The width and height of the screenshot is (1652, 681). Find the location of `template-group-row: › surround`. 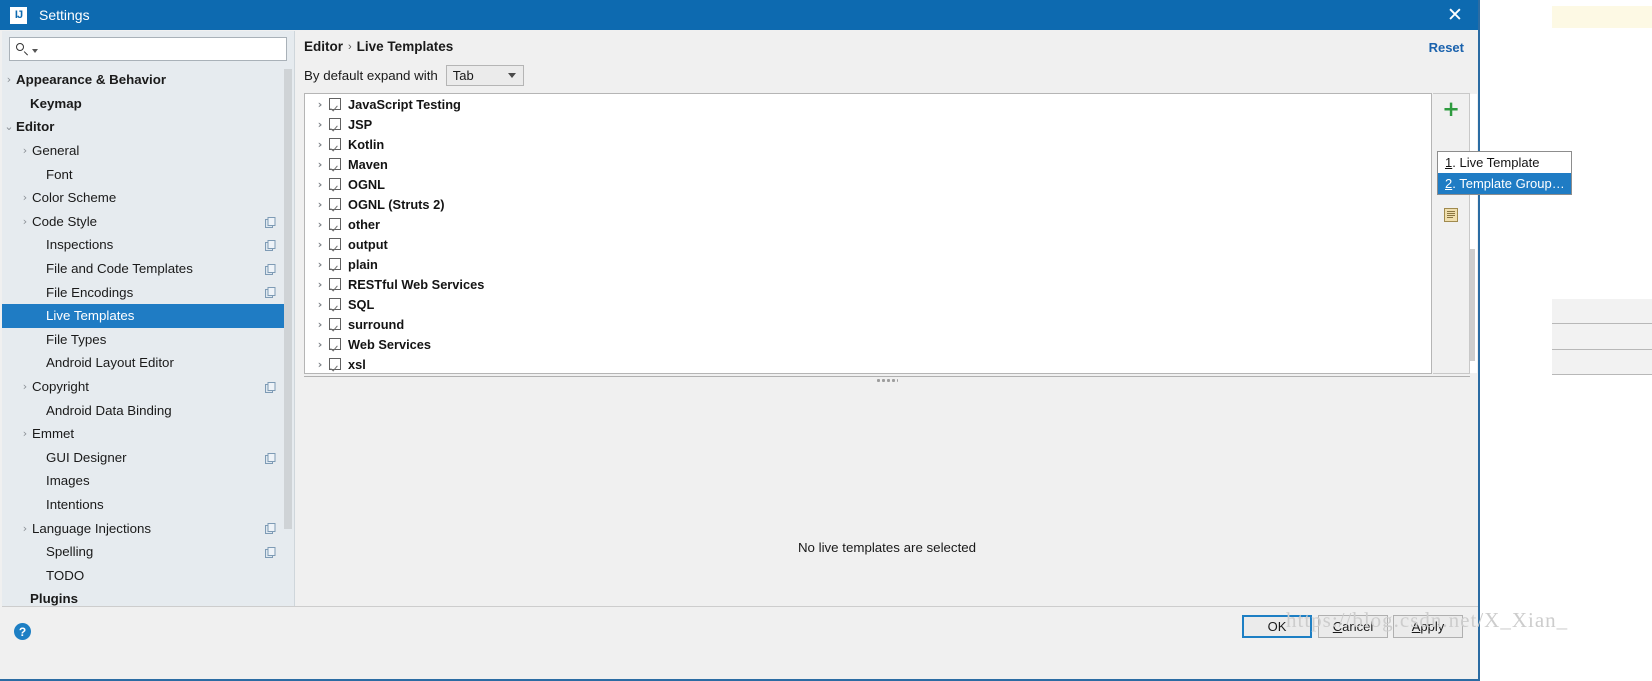

template-group-row: › surround is located at coordinates (868, 324).